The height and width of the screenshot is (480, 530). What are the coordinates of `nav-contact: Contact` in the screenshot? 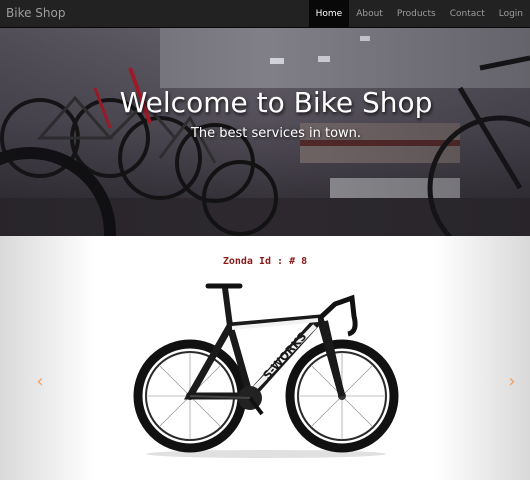 It's located at (467, 14).